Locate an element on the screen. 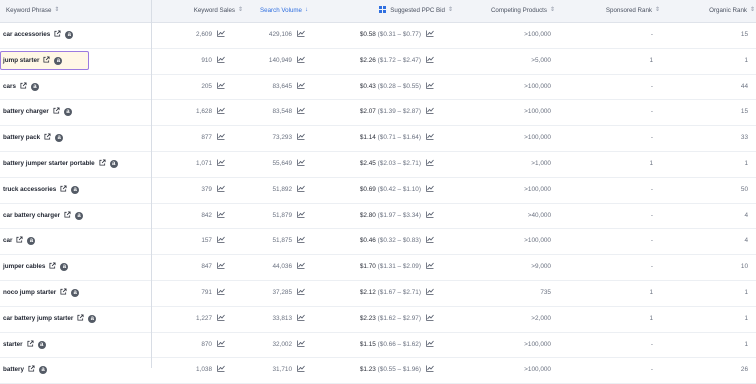 This screenshot has width=756, height=384. col-sponsored-rank: Sponsored Rank ⇕ is located at coordinates (633, 11).